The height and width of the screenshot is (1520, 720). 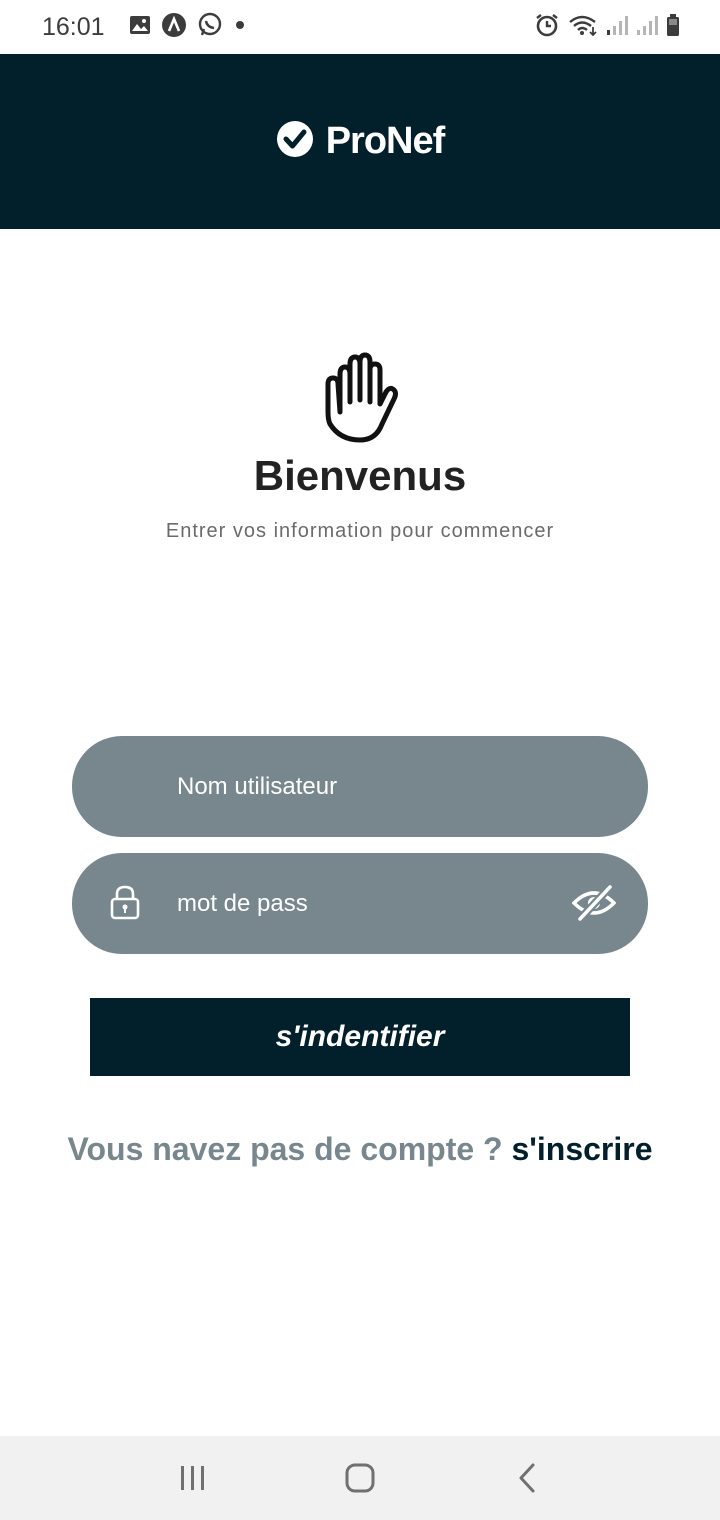 What do you see at coordinates (360, 903) in the screenshot?
I see `password-field: mot de pass` at bounding box center [360, 903].